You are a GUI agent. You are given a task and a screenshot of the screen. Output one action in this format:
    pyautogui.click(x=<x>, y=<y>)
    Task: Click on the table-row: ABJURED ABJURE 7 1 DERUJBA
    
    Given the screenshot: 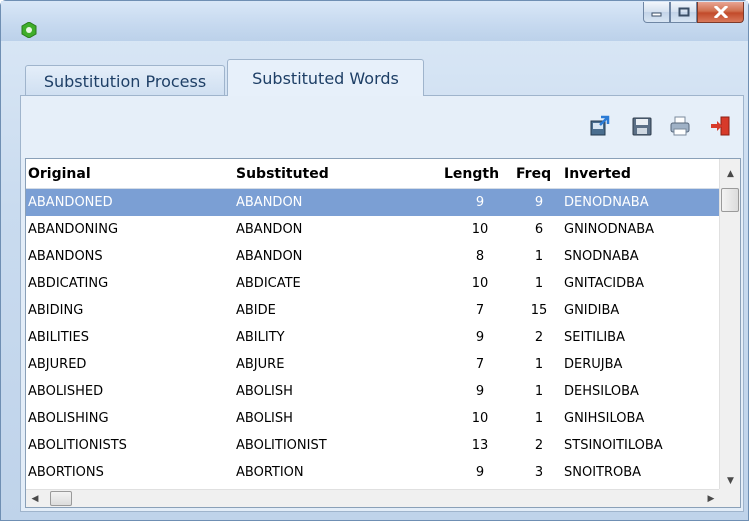 What is the action you would take?
    pyautogui.click(x=373, y=364)
    